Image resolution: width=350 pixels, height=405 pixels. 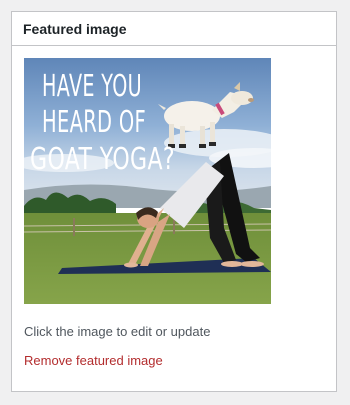 I want to click on poster-line-3: GOAT YOGA?, so click(x=102, y=159).